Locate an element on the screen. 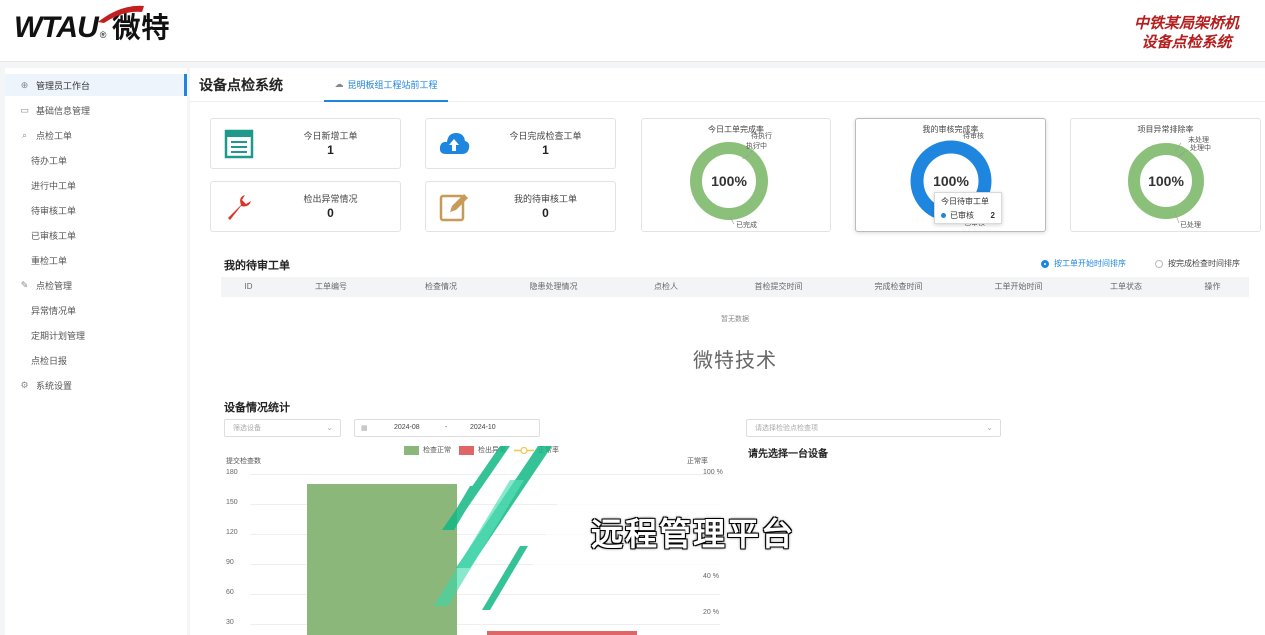 The height and width of the screenshot is (635, 1265). folder-icon: ▭ is located at coordinates (24, 109).